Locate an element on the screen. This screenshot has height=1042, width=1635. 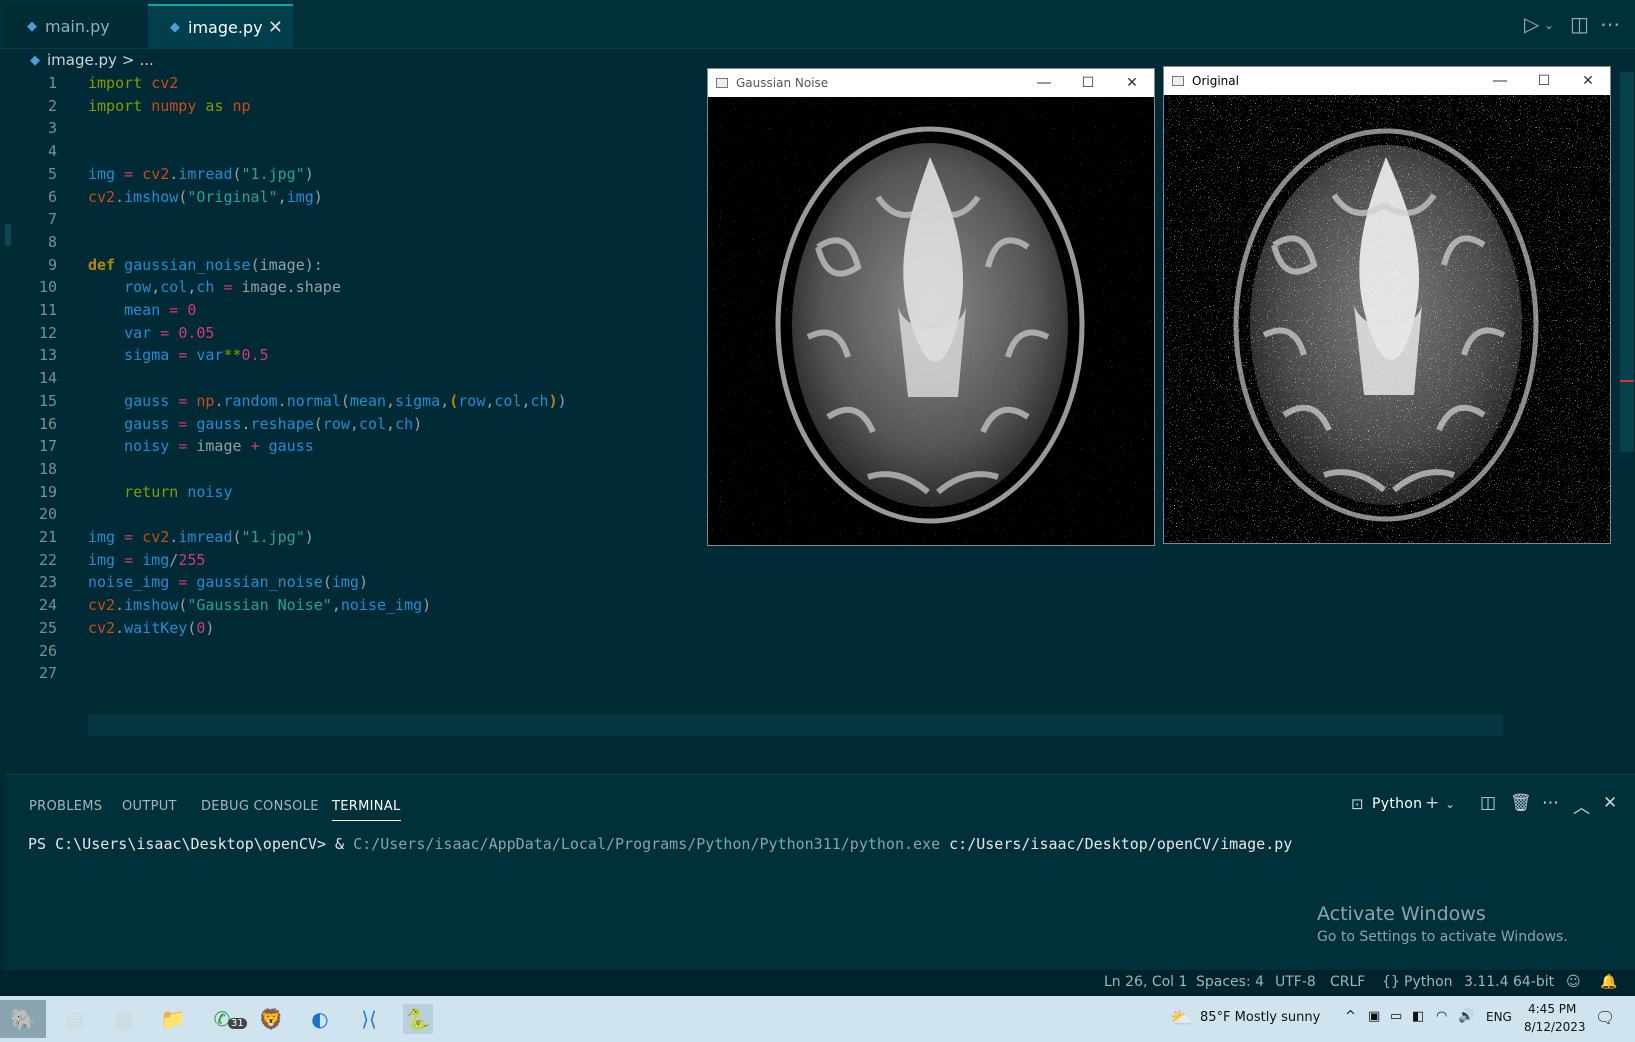
line-ending: CRLF is located at coordinates (1347, 982).